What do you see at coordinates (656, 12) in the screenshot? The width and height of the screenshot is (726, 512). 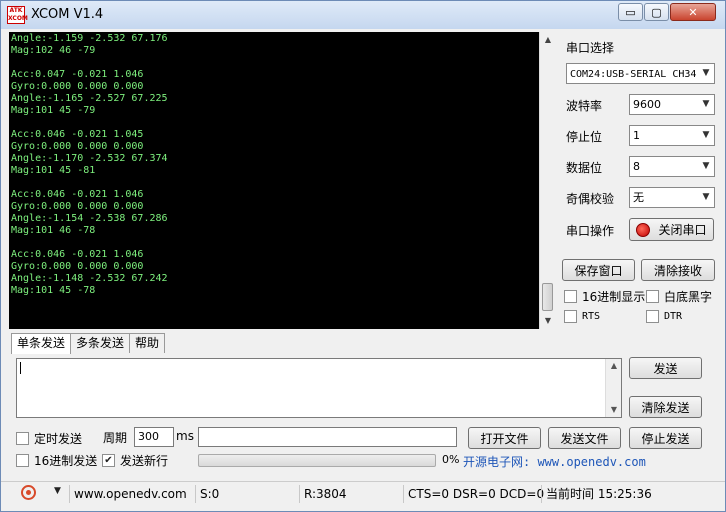 I see `maximize-button: ▢` at bounding box center [656, 12].